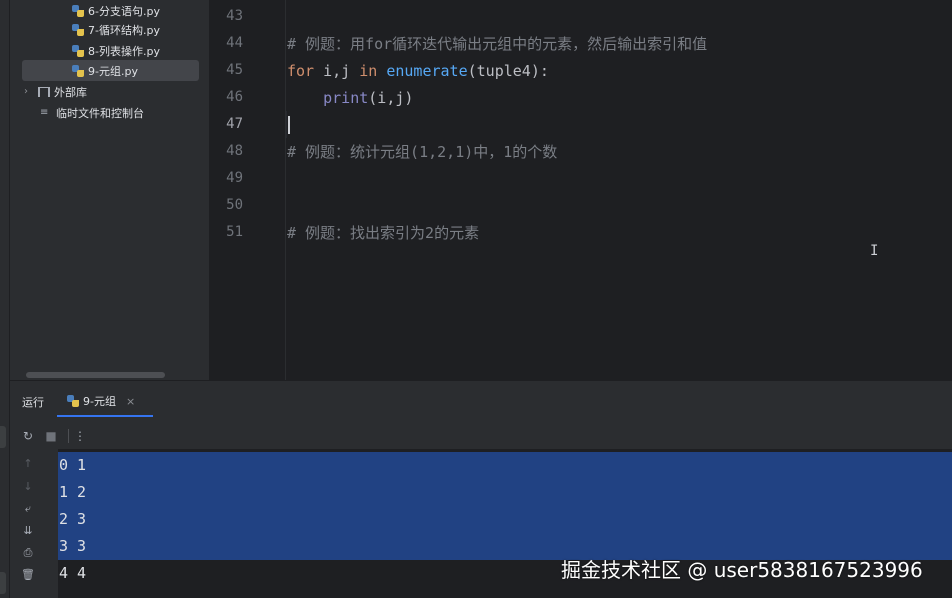 The image size is (952, 598). What do you see at coordinates (742, 570) in the screenshot?
I see `watermark: 掘金技术社区 @ user5838167523996` at bounding box center [742, 570].